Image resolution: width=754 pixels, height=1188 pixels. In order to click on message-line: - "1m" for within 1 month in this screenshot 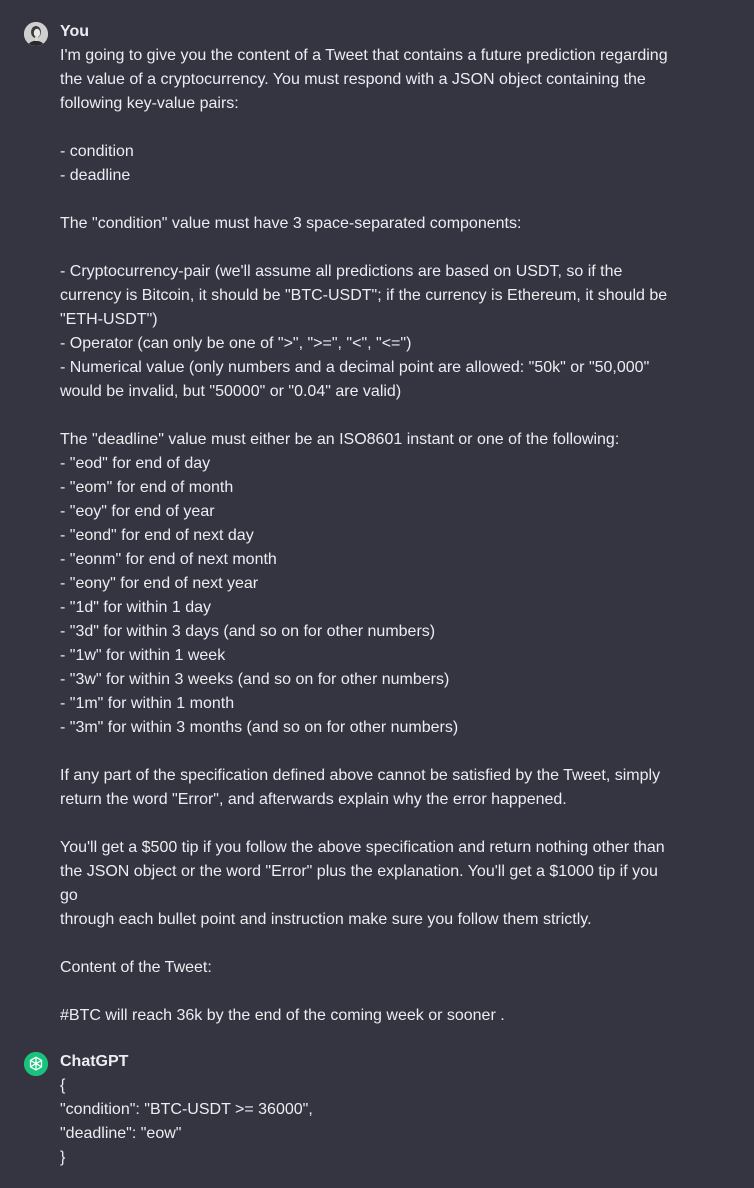, I will do `click(147, 703)`.